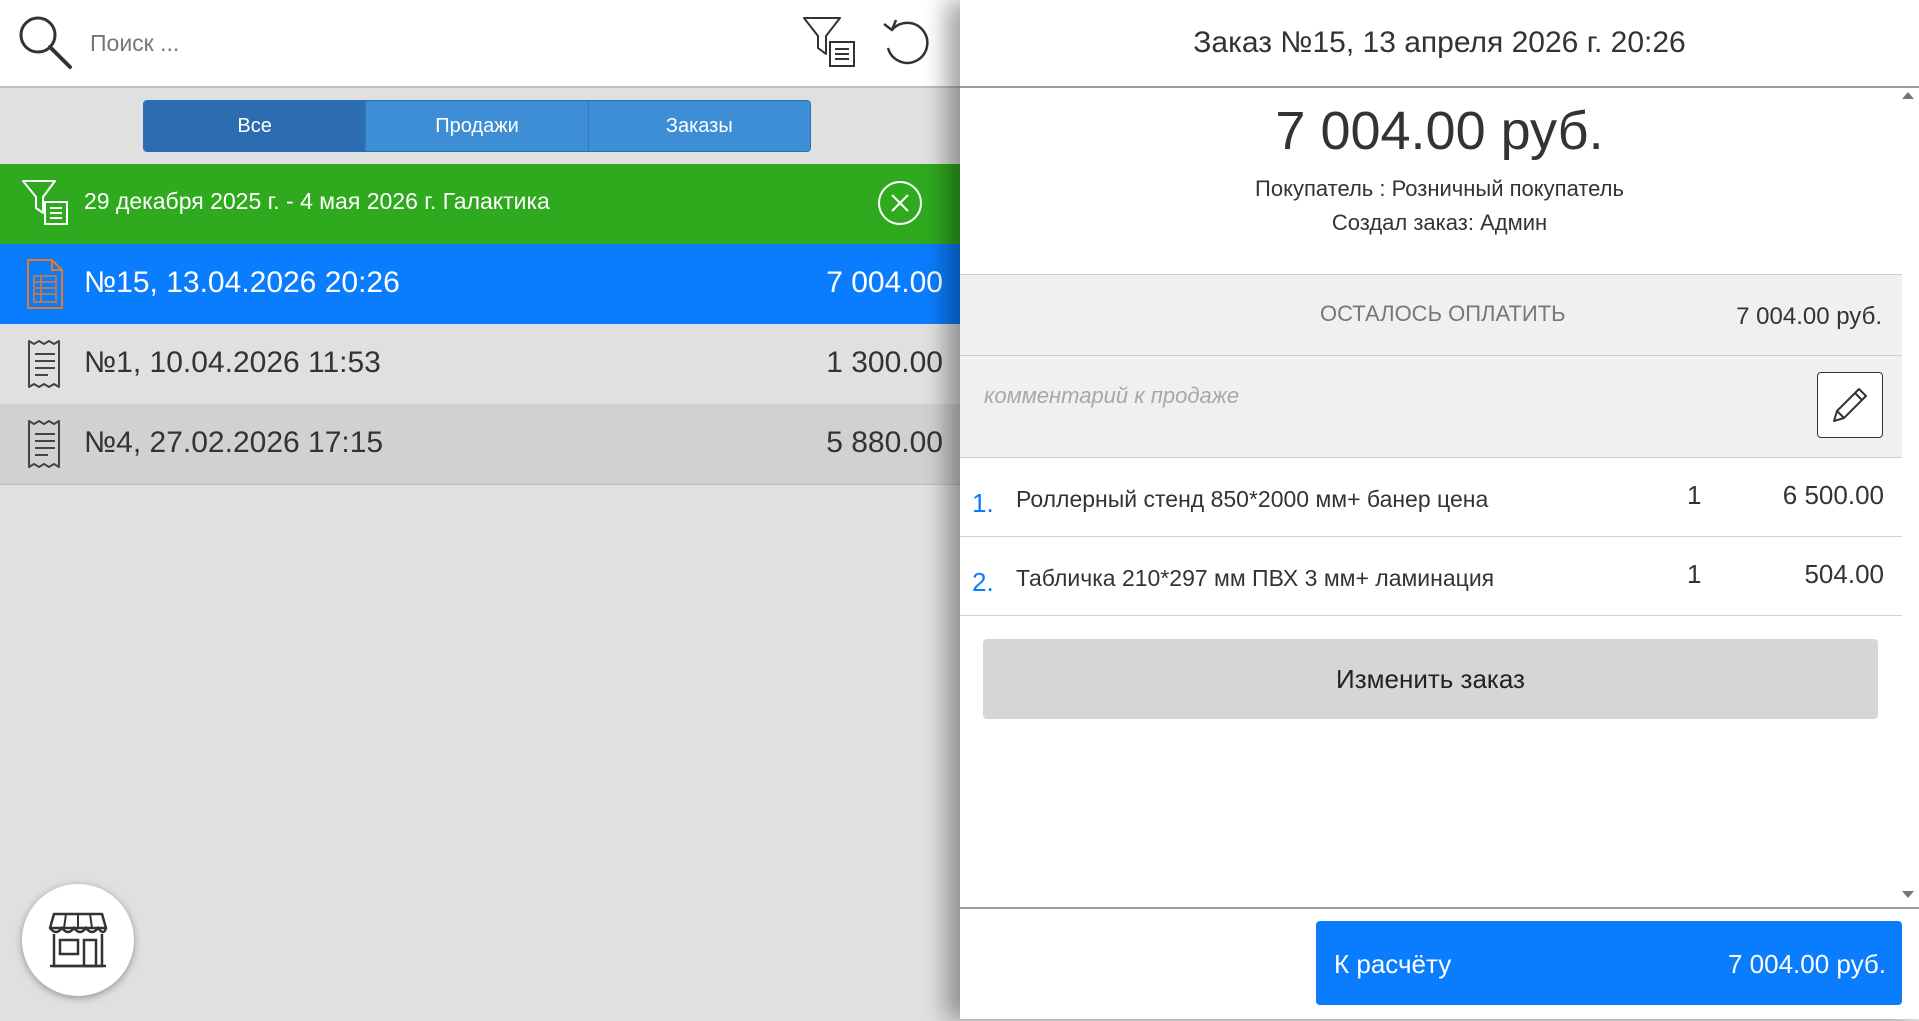 This screenshot has height=1021, width=1919. I want to click on remaining-label: ОСТАЛОСЬ ОПЛАТИТЬ, so click(1443, 313).